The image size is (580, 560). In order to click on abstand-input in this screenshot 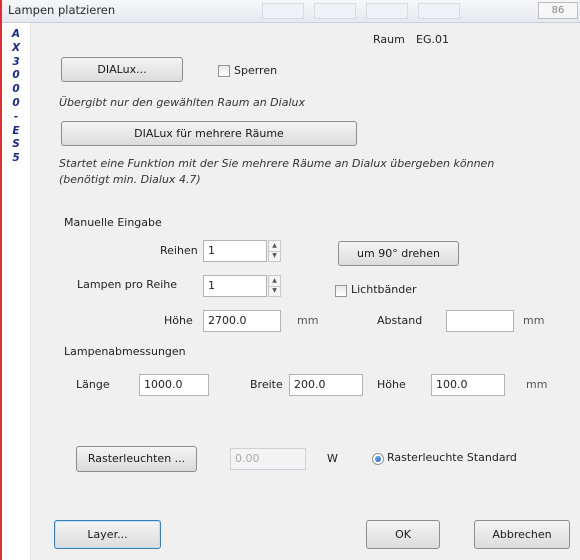, I will do `click(480, 321)`.